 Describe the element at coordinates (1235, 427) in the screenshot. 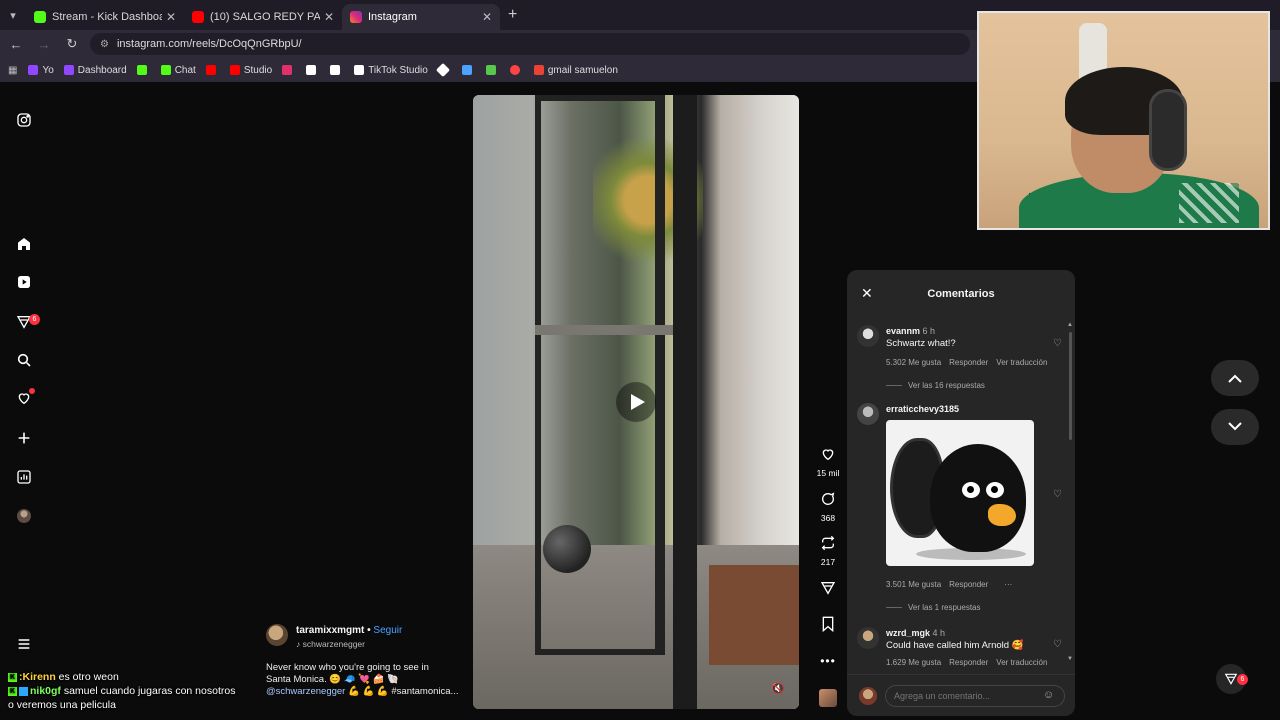

I see `next-reel-button` at that location.